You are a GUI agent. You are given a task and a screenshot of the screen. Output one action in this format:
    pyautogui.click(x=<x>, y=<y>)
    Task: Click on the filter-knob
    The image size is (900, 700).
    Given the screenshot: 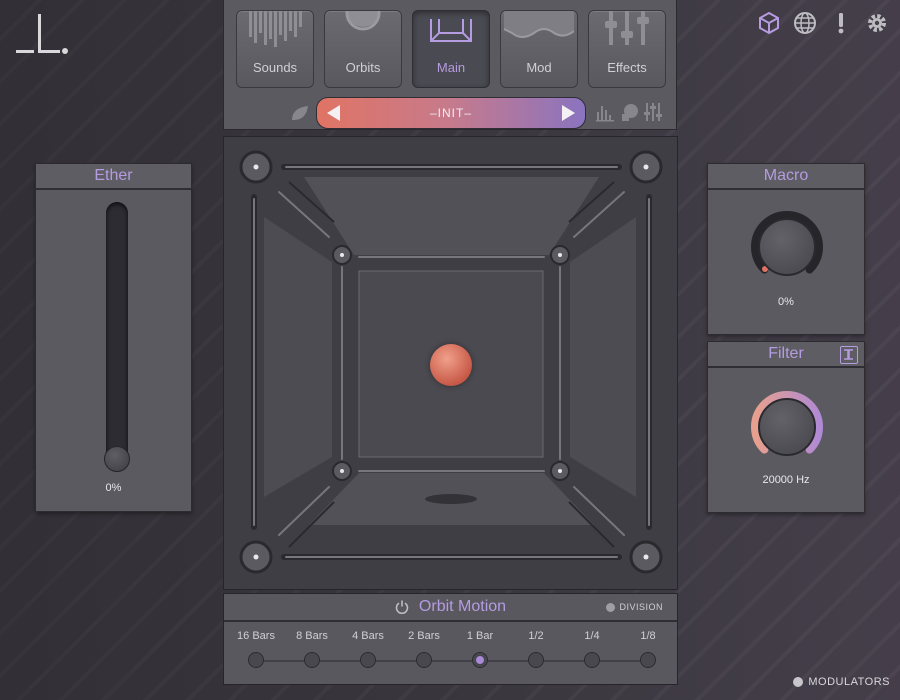 What is the action you would take?
    pyautogui.click(x=787, y=427)
    